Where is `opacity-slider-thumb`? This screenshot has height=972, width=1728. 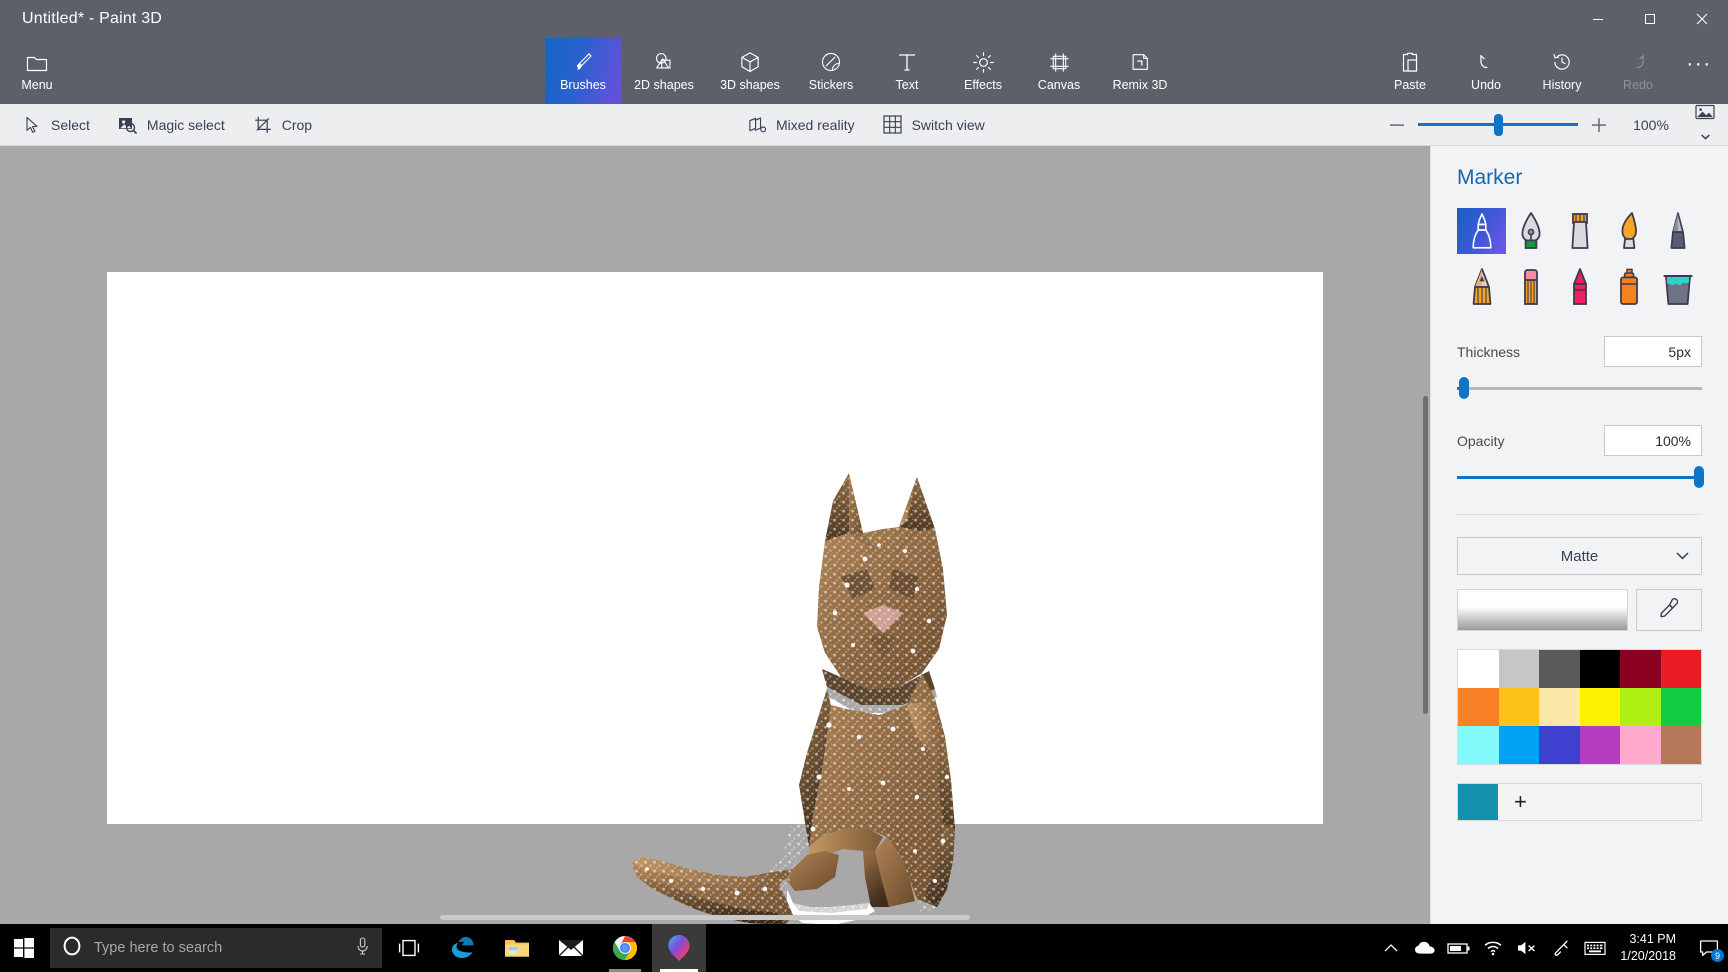 opacity-slider-thumb is located at coordinates (1699, 477).